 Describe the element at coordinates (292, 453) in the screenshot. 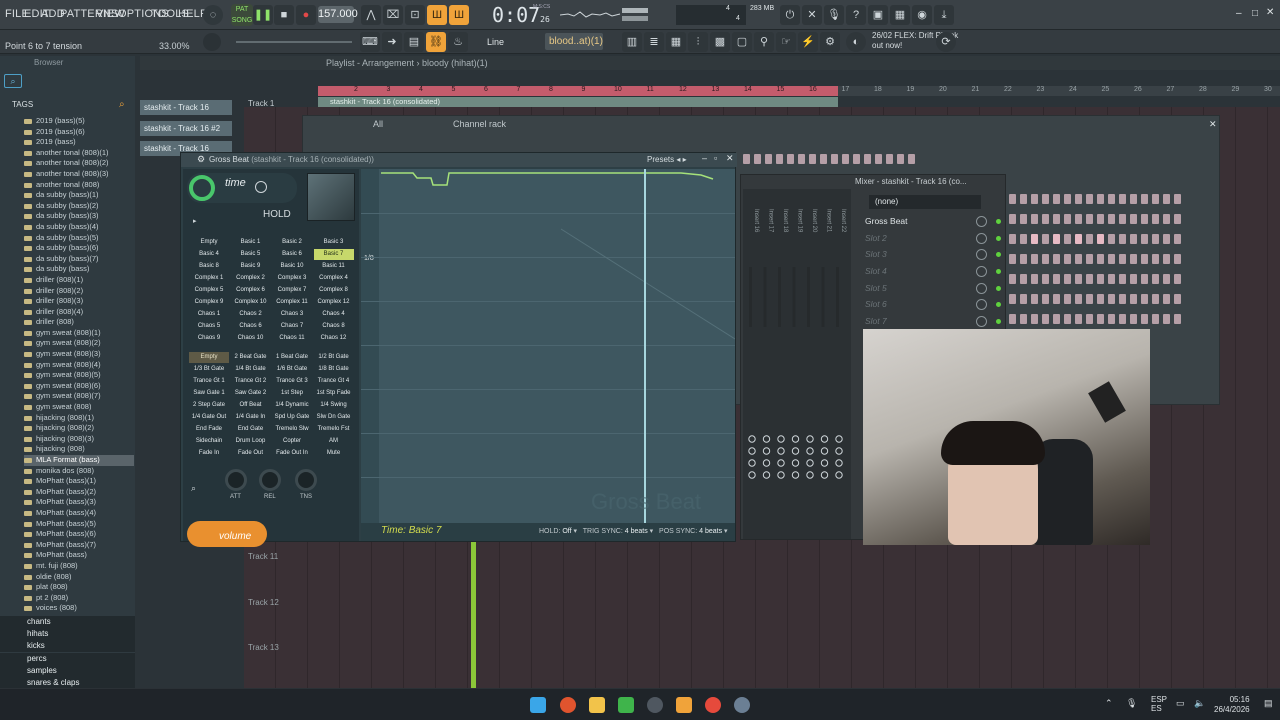

I see `volume-preset-button: Fade Out In` at that location.